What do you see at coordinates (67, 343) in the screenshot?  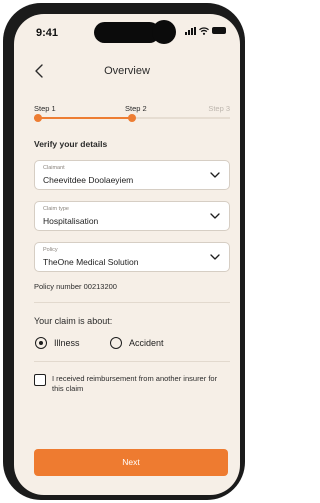 I see `radio-illness-label: Illness` at bounding box center [67, 343].